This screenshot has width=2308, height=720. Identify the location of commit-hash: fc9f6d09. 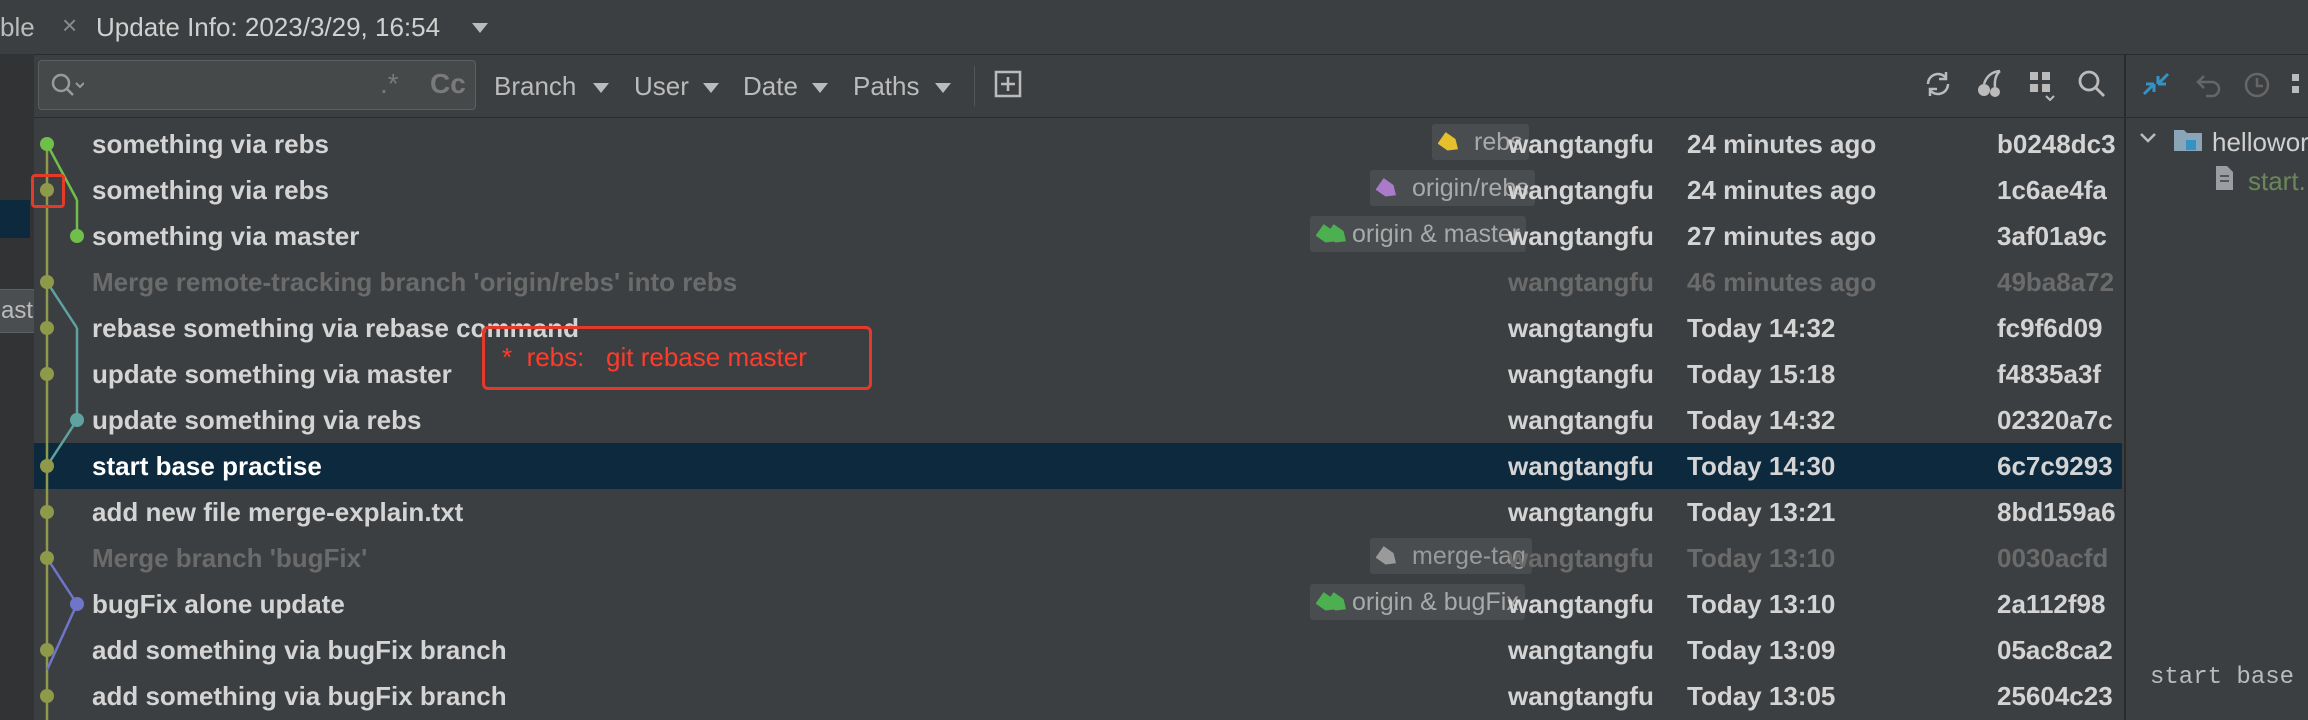
(2050, 328).